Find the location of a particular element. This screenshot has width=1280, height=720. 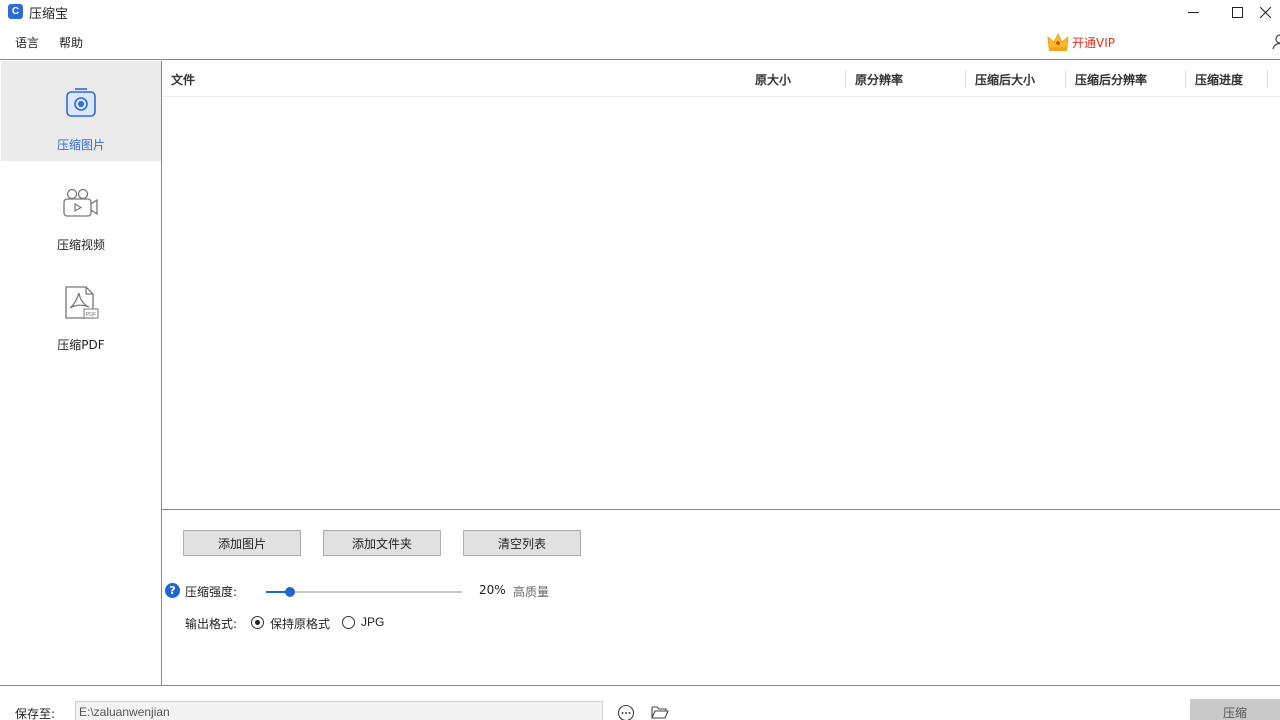

user-icon is located at coordinates (1276, 42).